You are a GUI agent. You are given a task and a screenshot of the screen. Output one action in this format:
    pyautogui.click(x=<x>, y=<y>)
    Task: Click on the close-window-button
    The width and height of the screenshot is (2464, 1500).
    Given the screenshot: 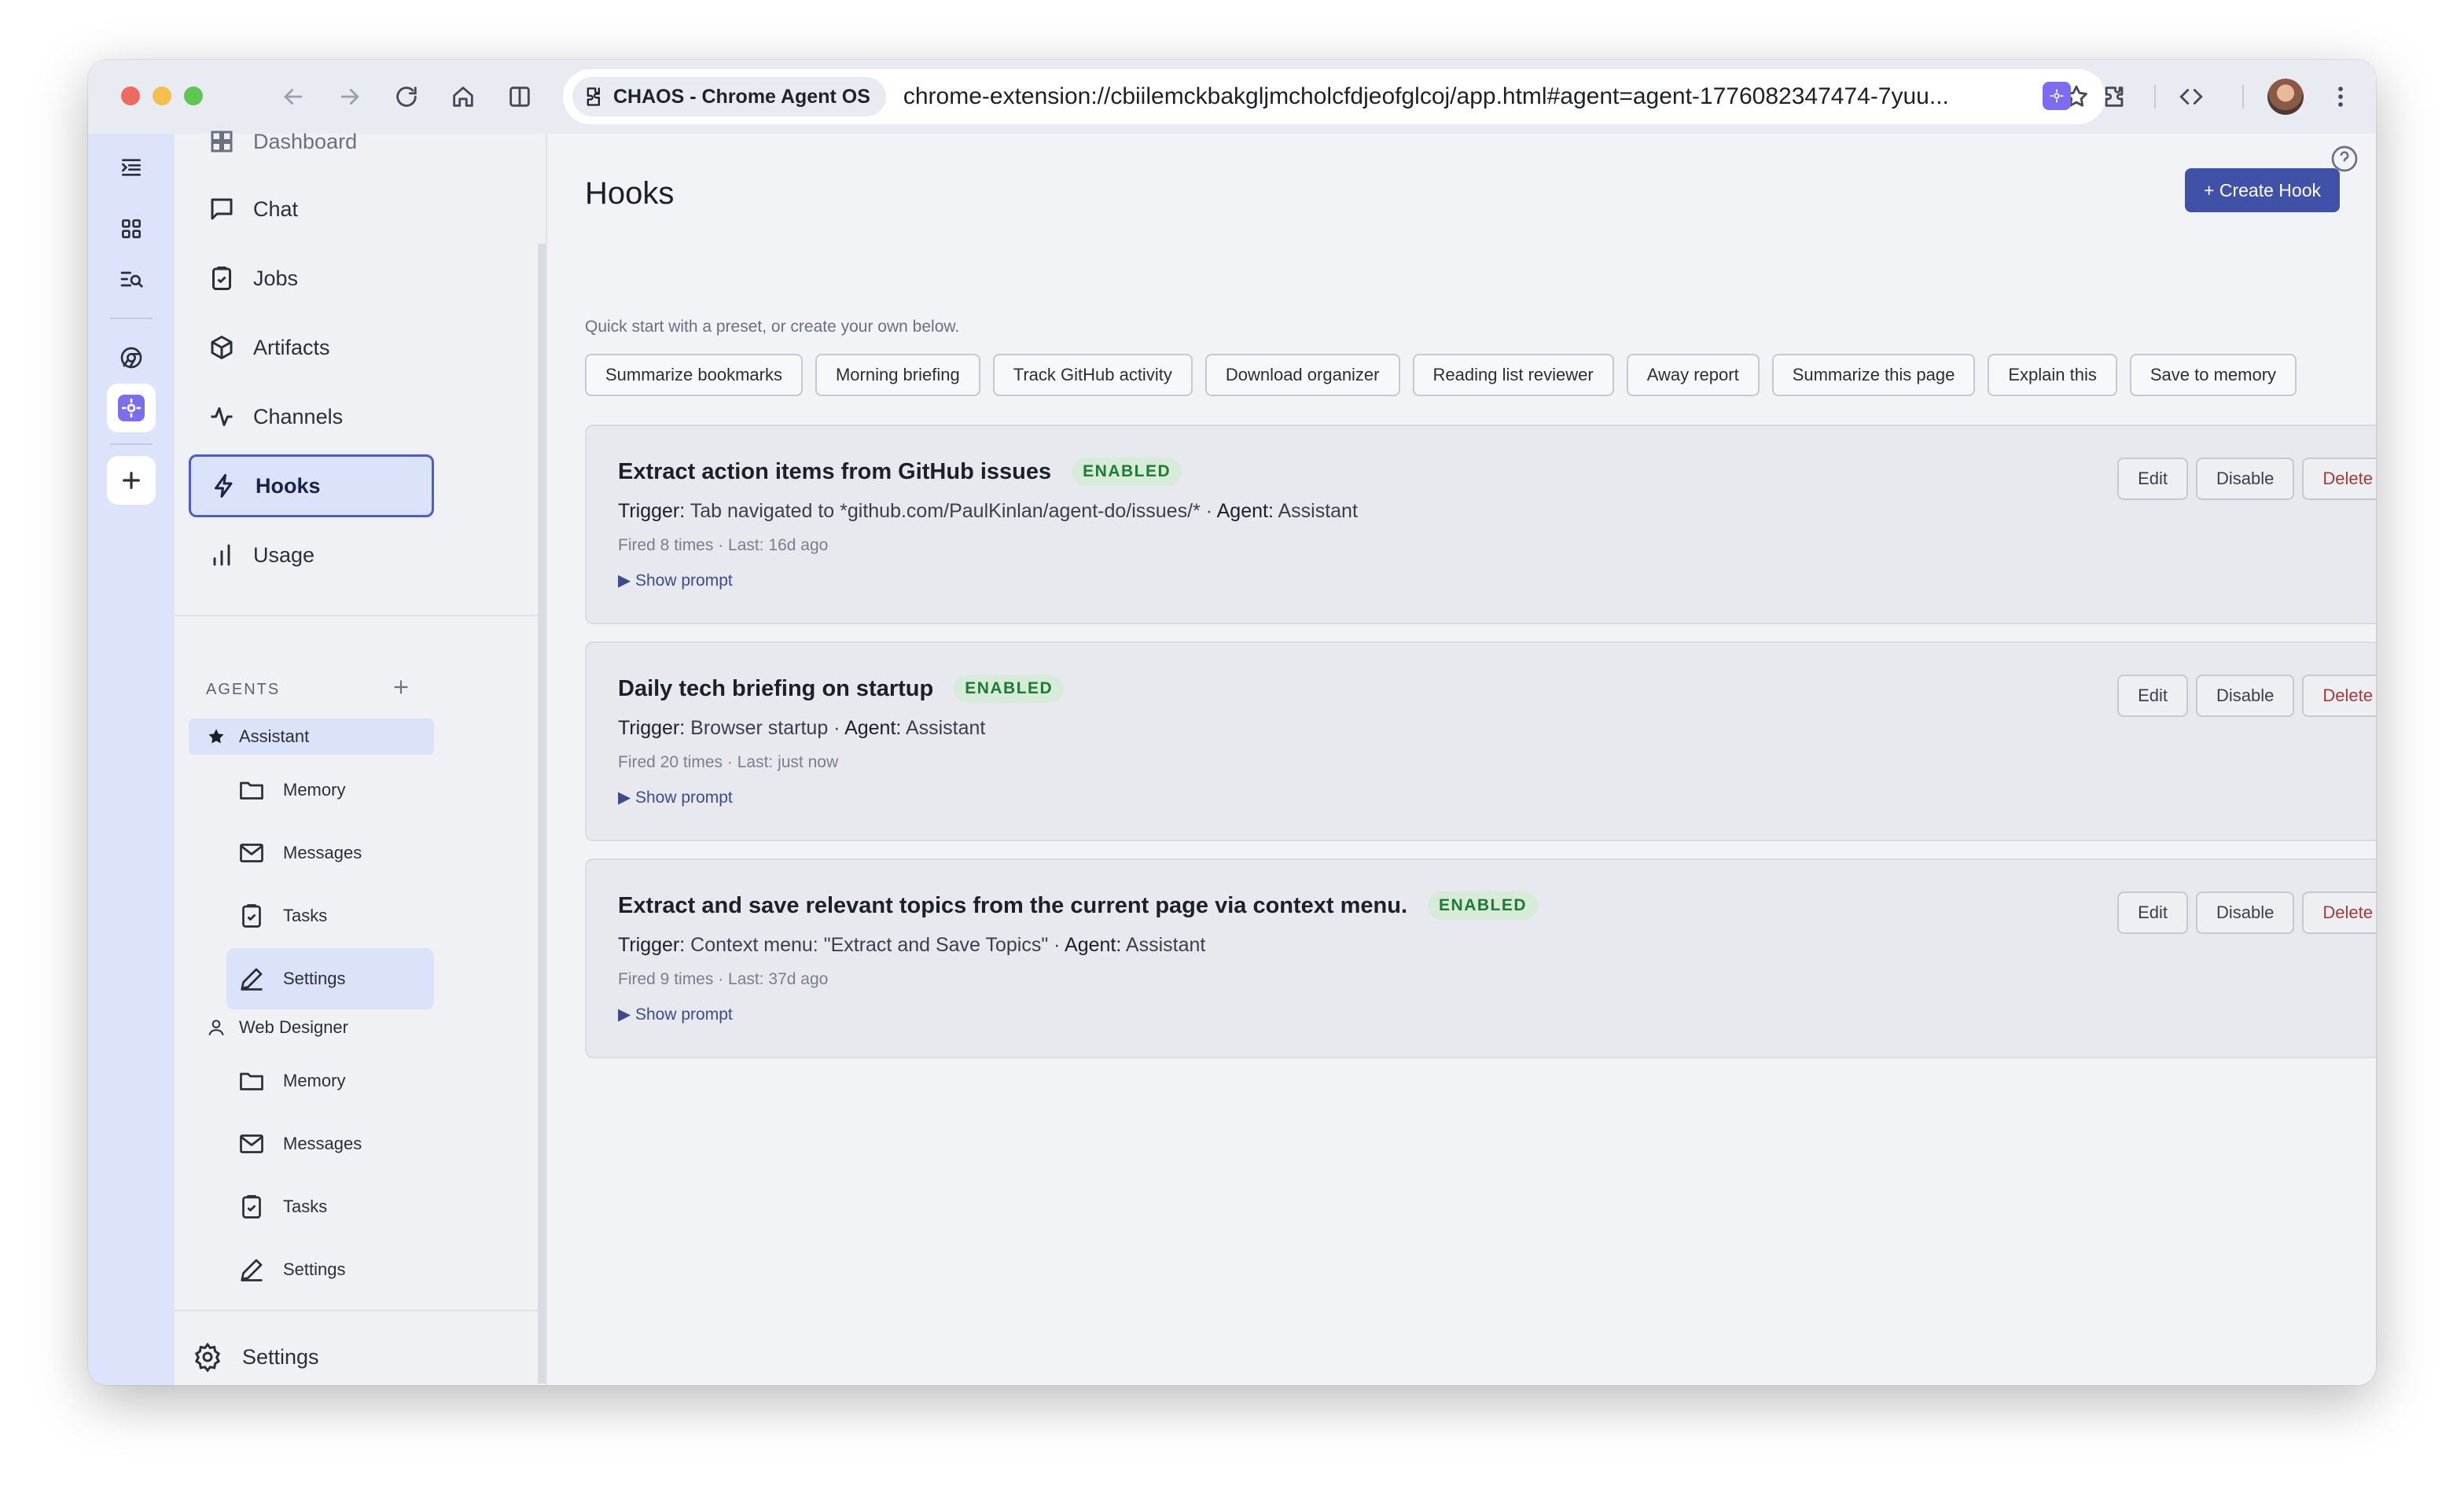 What is the action you would take?
    pyautogui.click(x=130, y=95)
    